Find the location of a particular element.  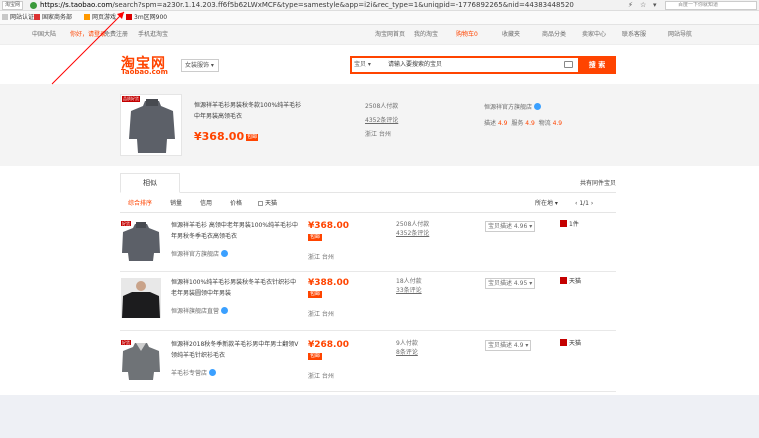

result-shop: 恒源祥官方旗舰店 is located at coordinates (199, 253).